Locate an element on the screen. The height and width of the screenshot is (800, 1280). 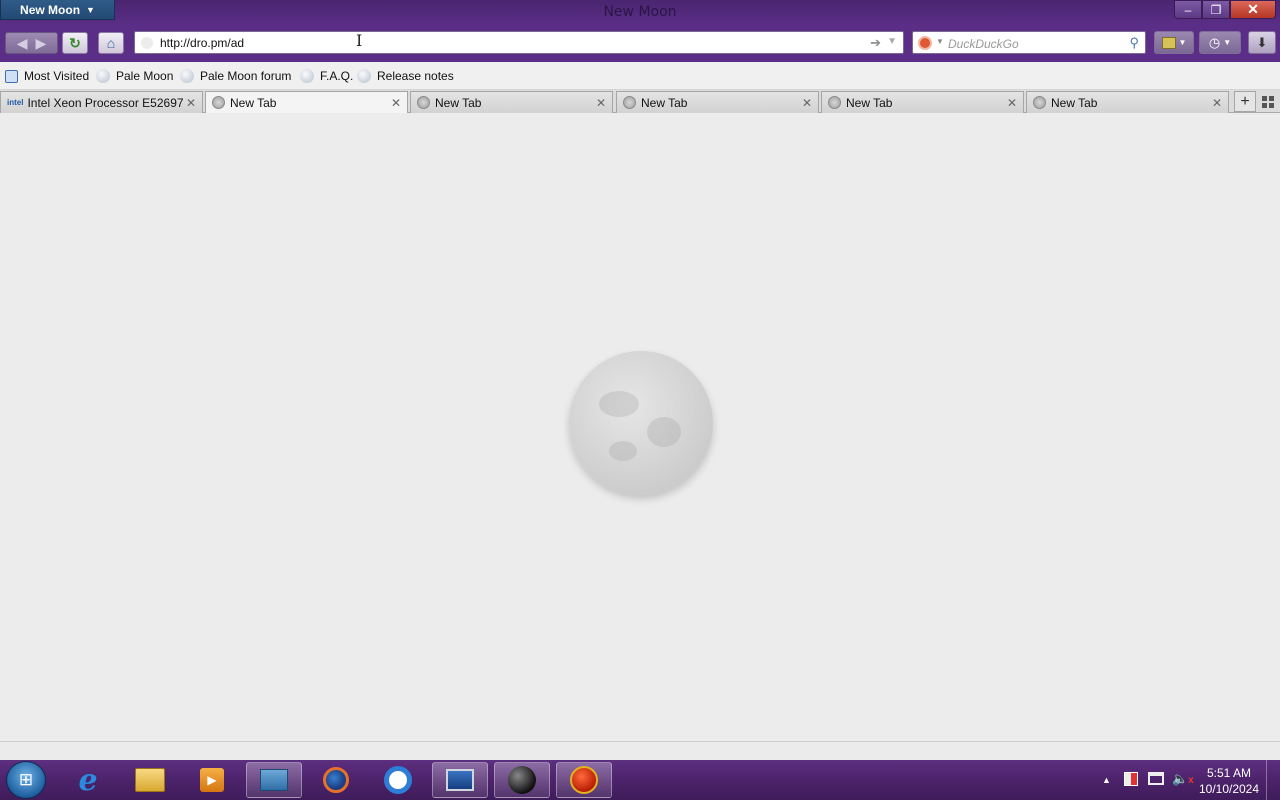
most-visited-icon is located at coordinates (11, 76).